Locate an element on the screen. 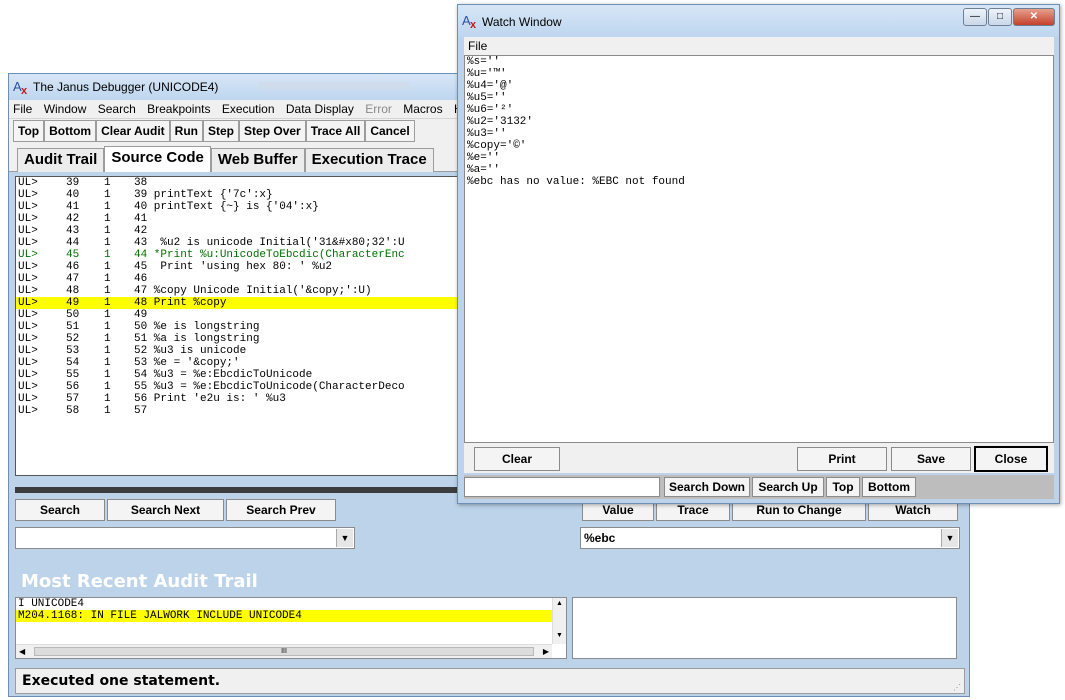  window-title: The Janus Debugger (UNICODE4) is located at coordinates (126, 87).